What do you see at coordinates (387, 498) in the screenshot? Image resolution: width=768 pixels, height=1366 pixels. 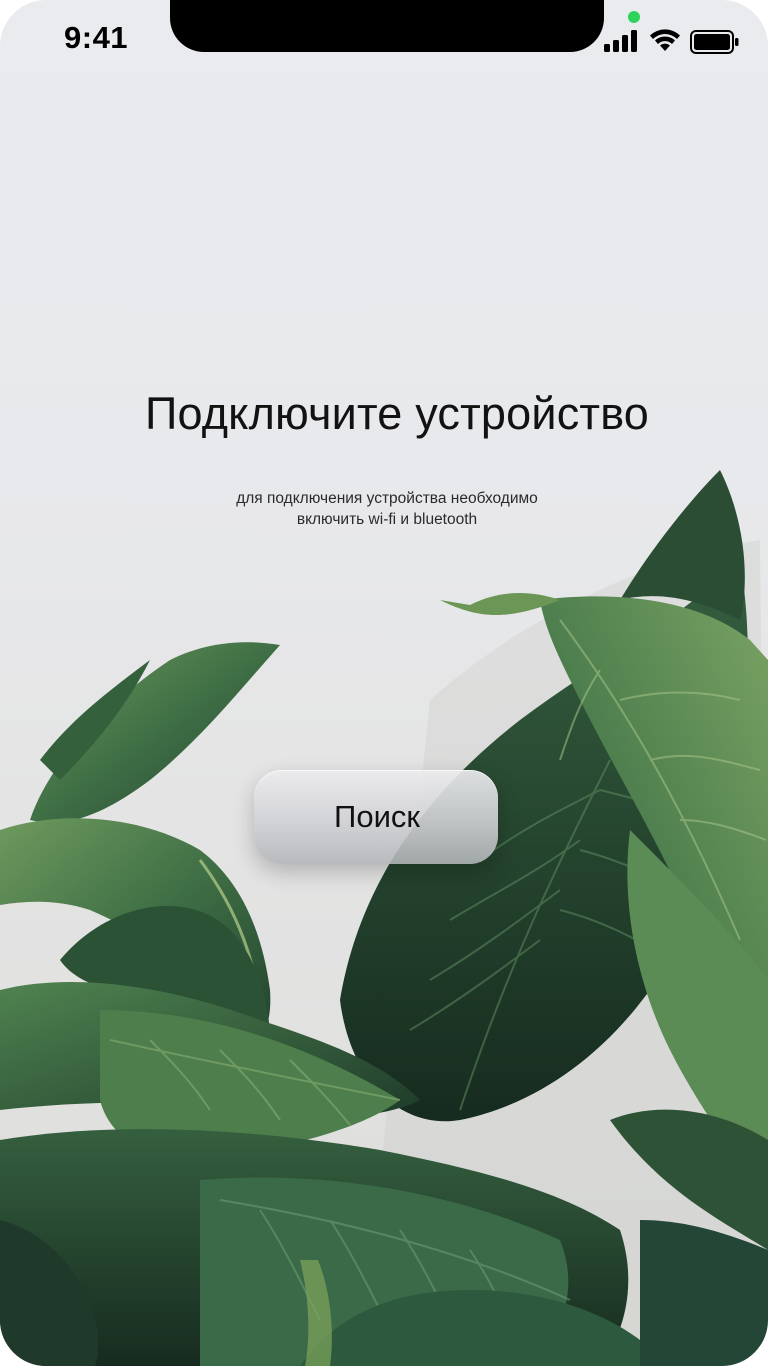 I see `subtitle-line-1: для подключения устройства необходимо` at bounding box center [387, 498].